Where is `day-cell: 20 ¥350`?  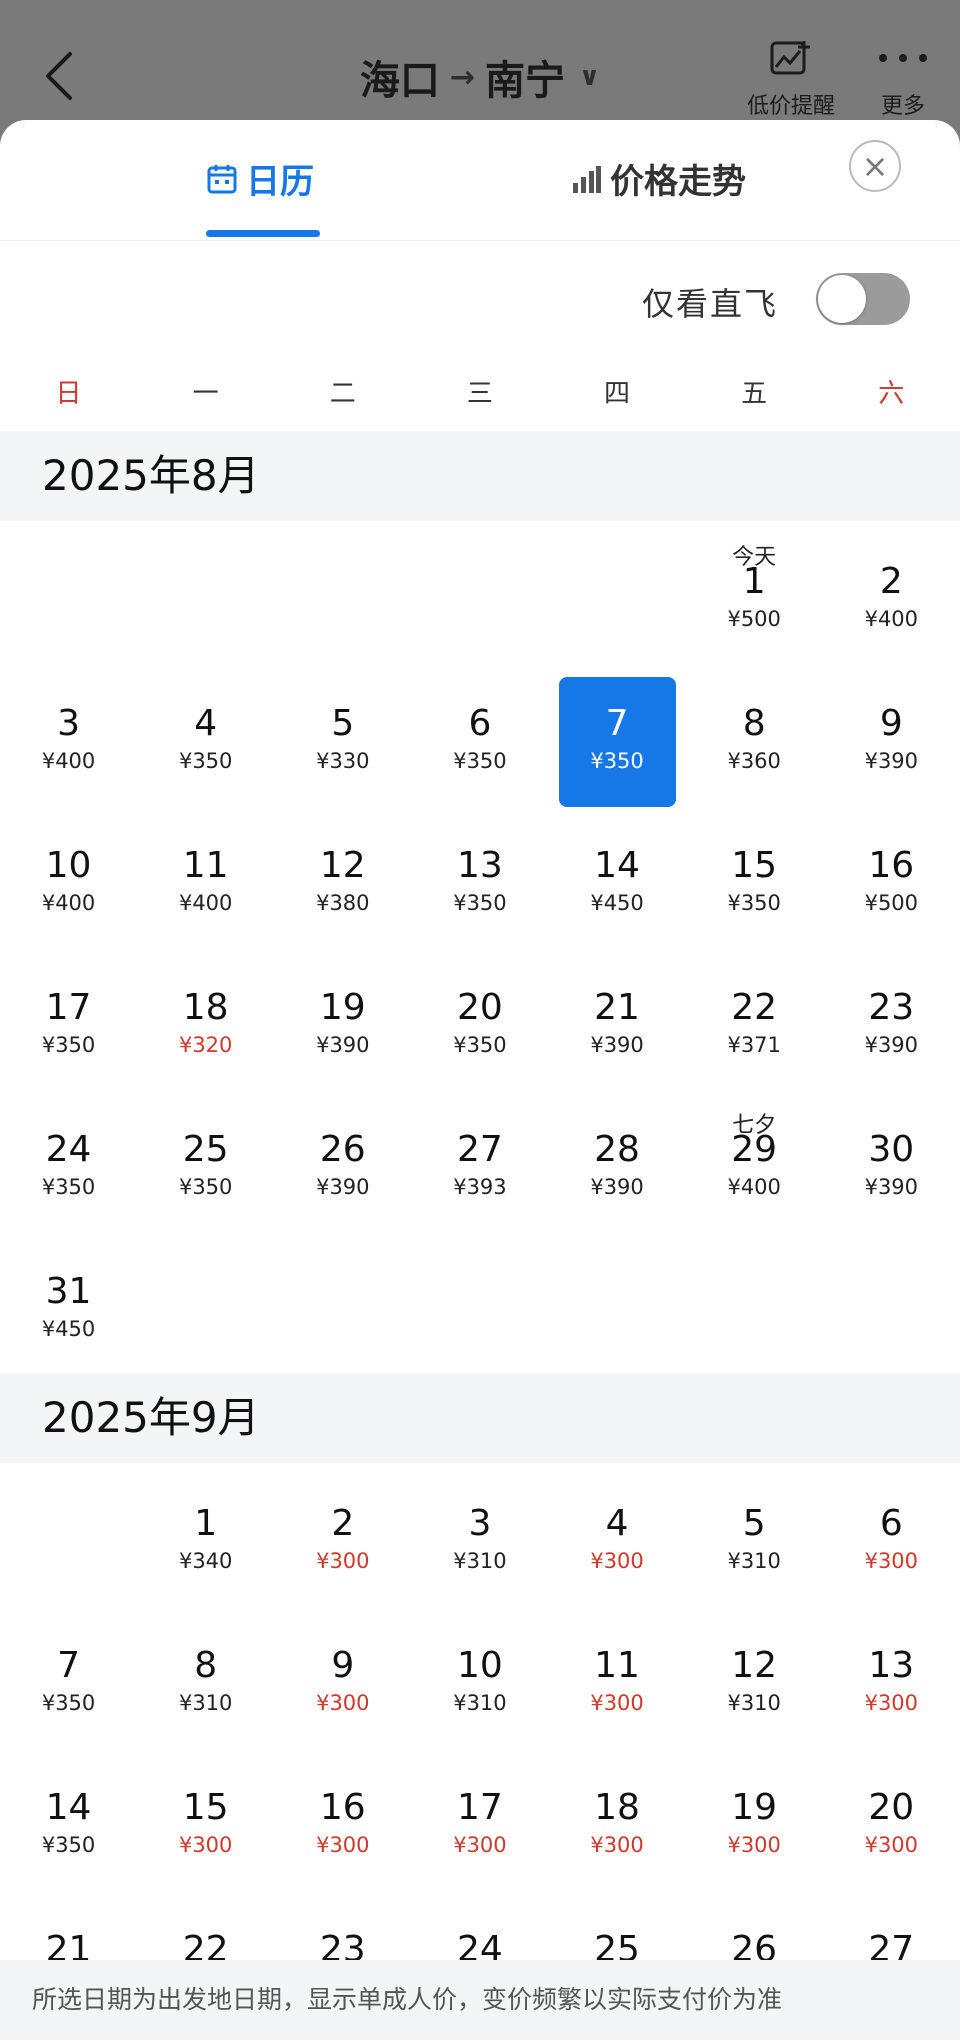 day-cell: 20 ¥350 is located at coordinates (479, 1018).